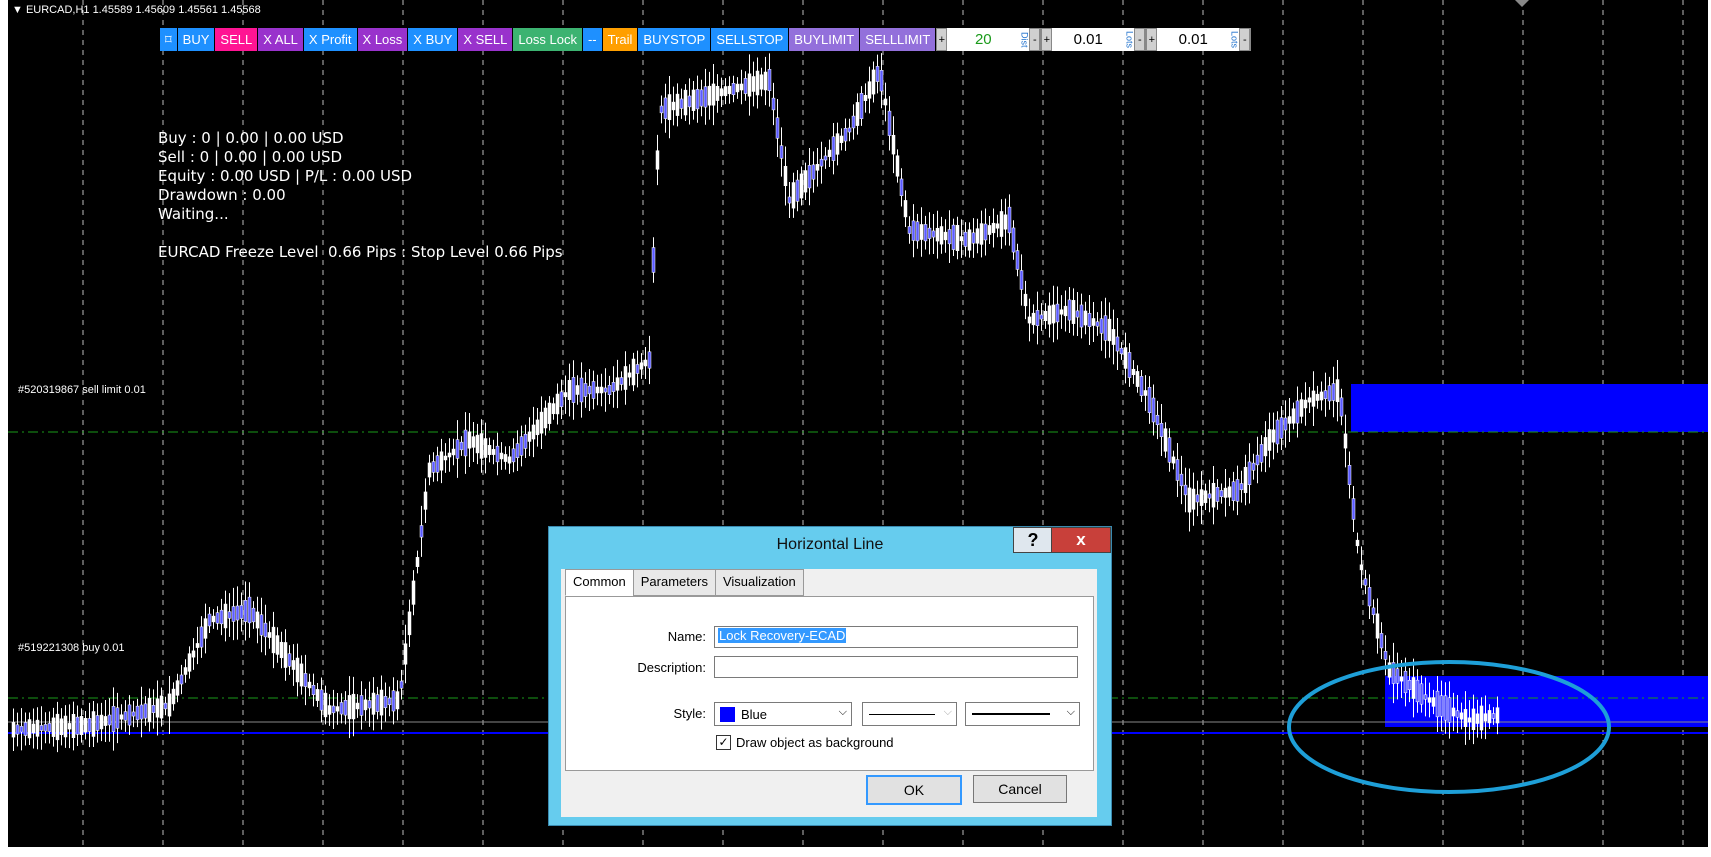  I want to click on collapse-arrow-icon, so click(1522, 3).